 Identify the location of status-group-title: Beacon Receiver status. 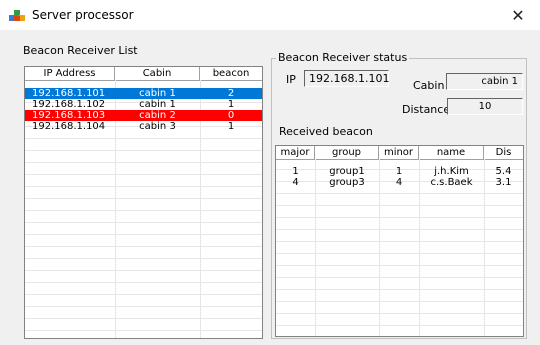
(343, 57).